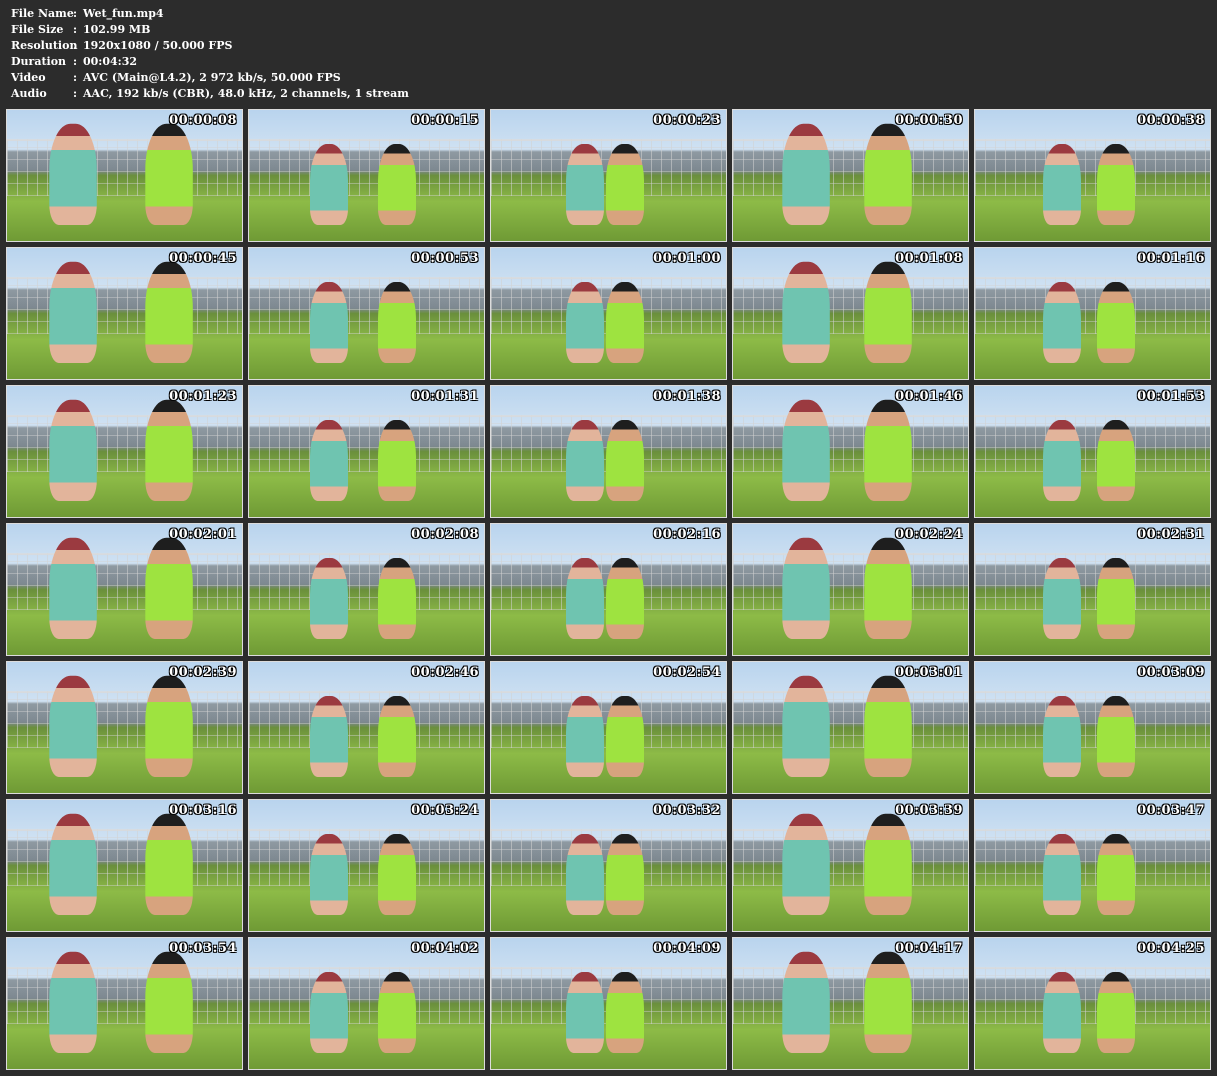  What do you see at coordinates (850, 727) in the screenshot?
I see `thumbnail-frame: 00:03:01` at bounding box center [850, 727].